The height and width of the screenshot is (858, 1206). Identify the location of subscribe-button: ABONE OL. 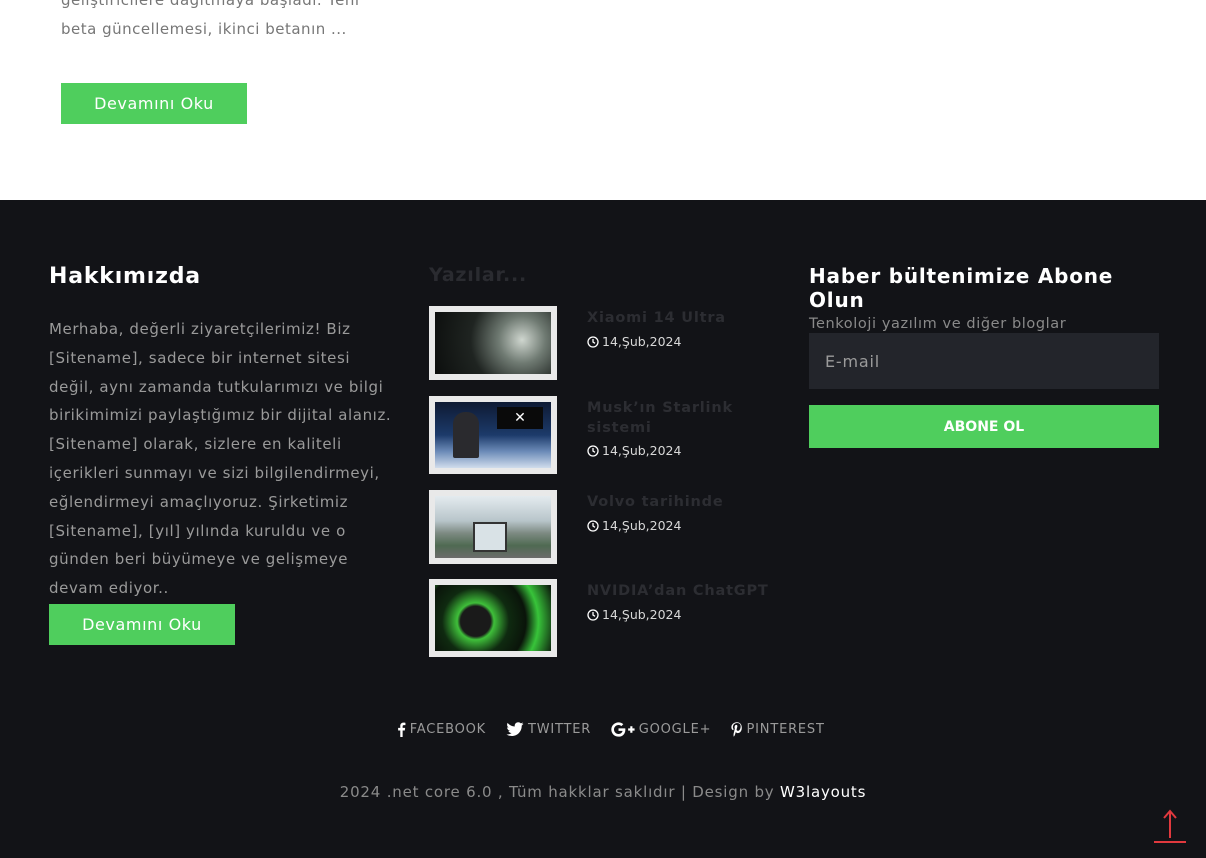
(984, 426).